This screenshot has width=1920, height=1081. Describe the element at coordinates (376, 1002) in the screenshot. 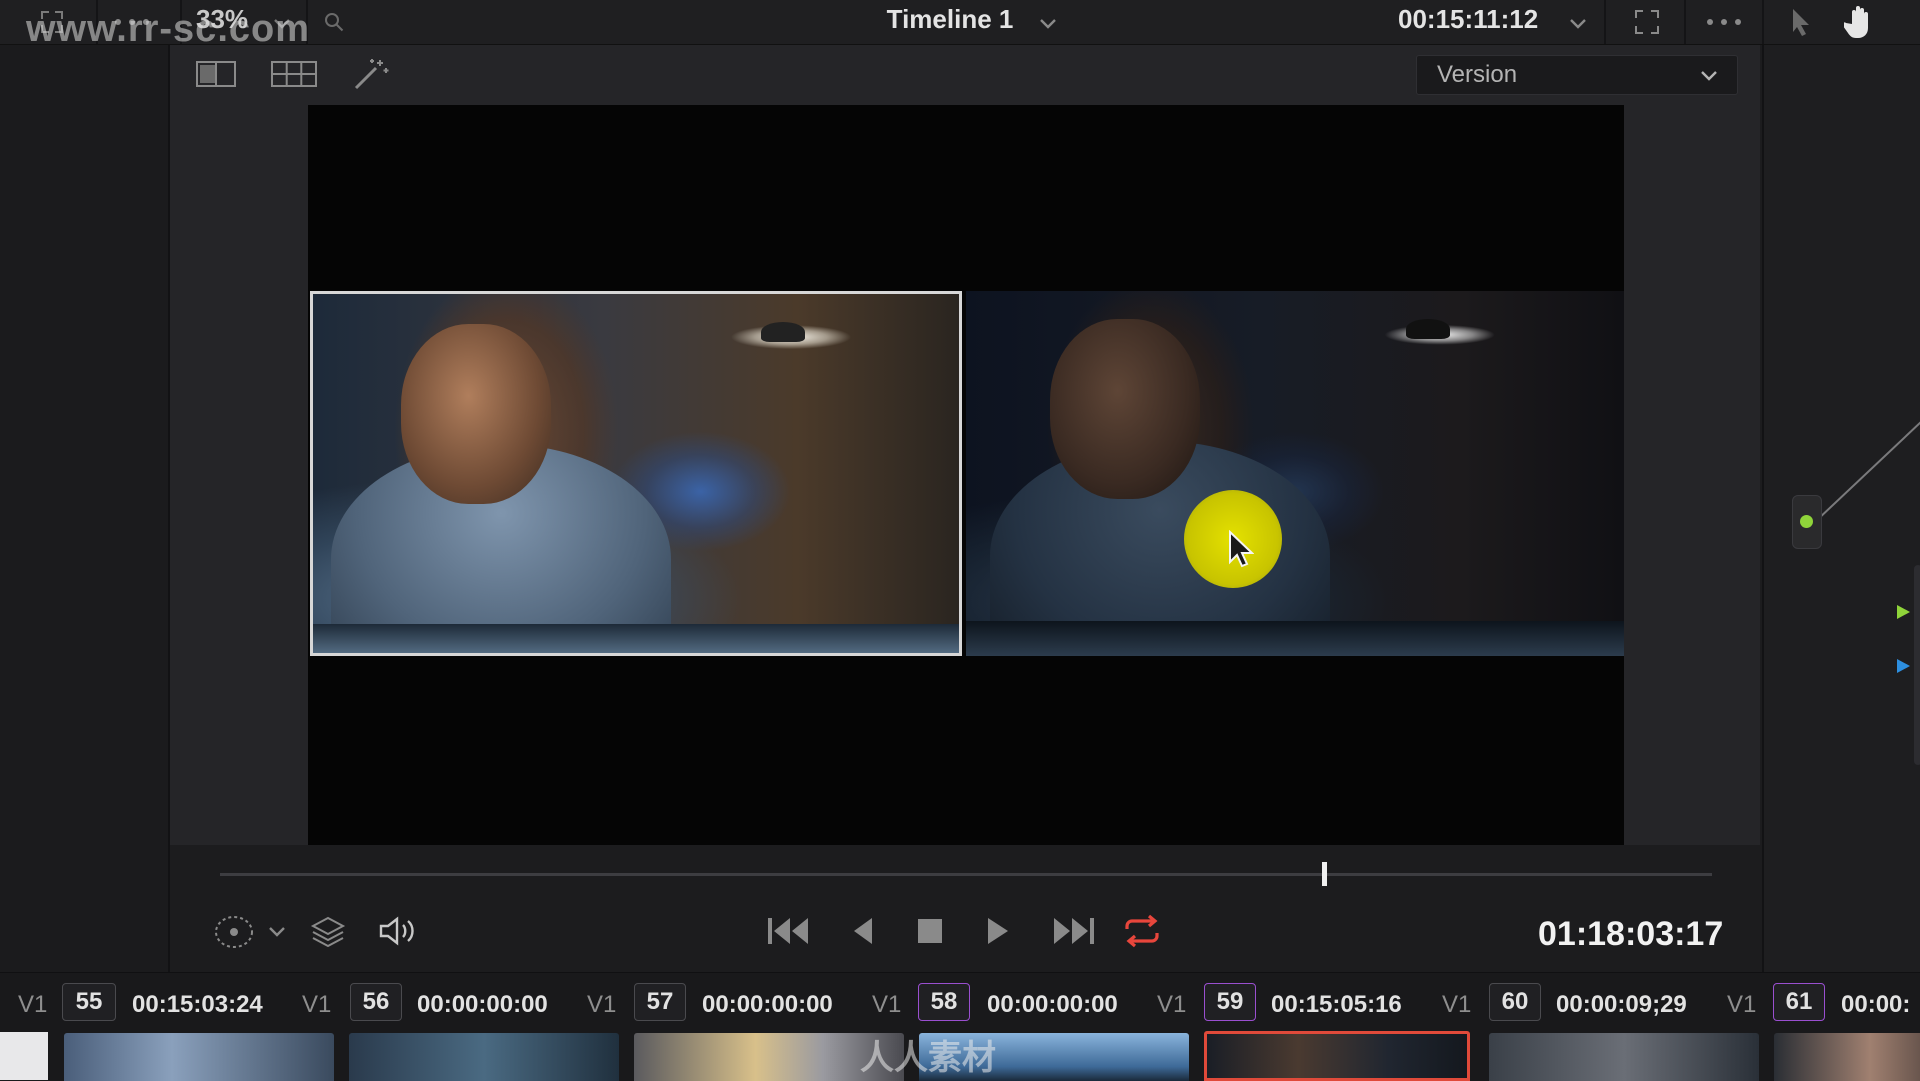

I see `clip-number: 56` at that location.